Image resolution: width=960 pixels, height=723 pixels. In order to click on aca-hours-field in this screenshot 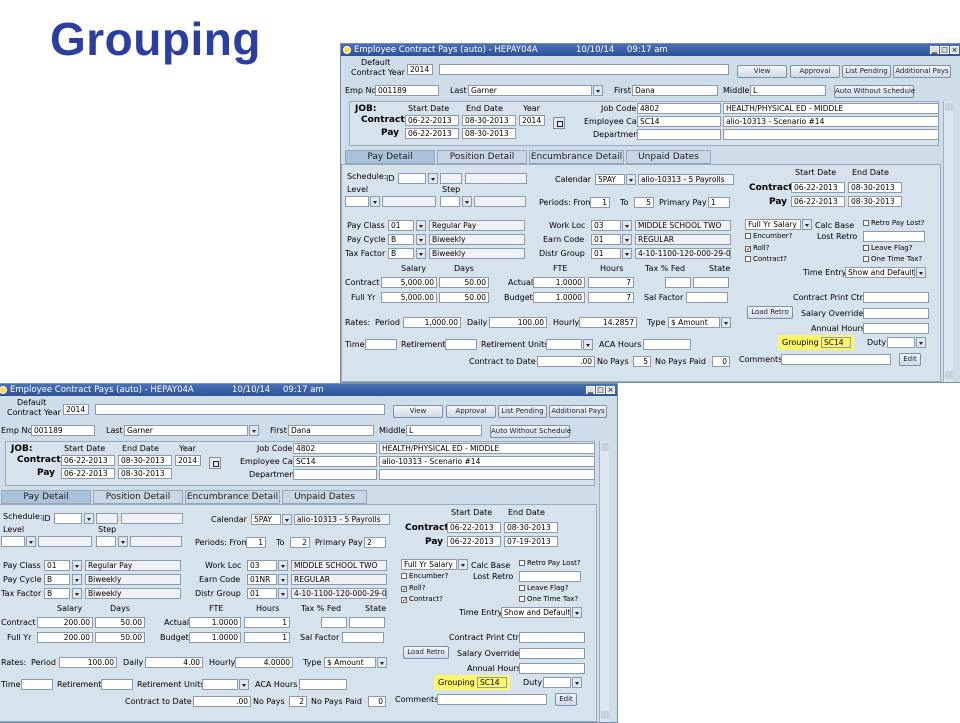, I will do `click(667, 344)`.